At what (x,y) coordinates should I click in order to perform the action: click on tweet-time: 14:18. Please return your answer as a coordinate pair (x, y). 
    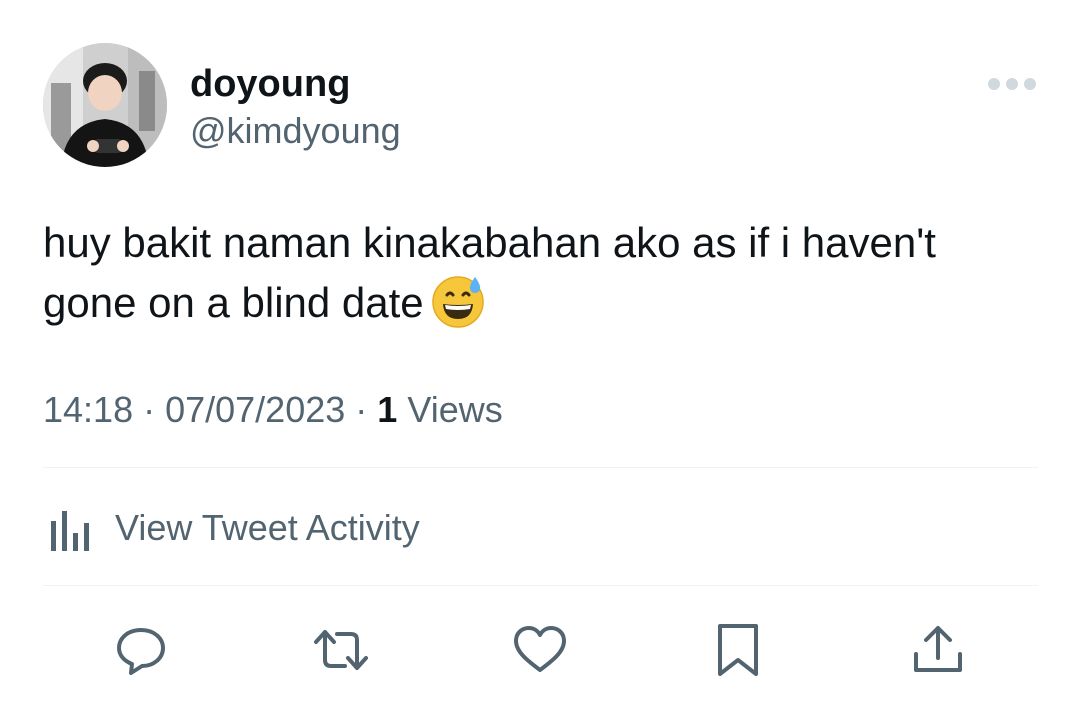
    Looking at the image, I should click on (88, 409).